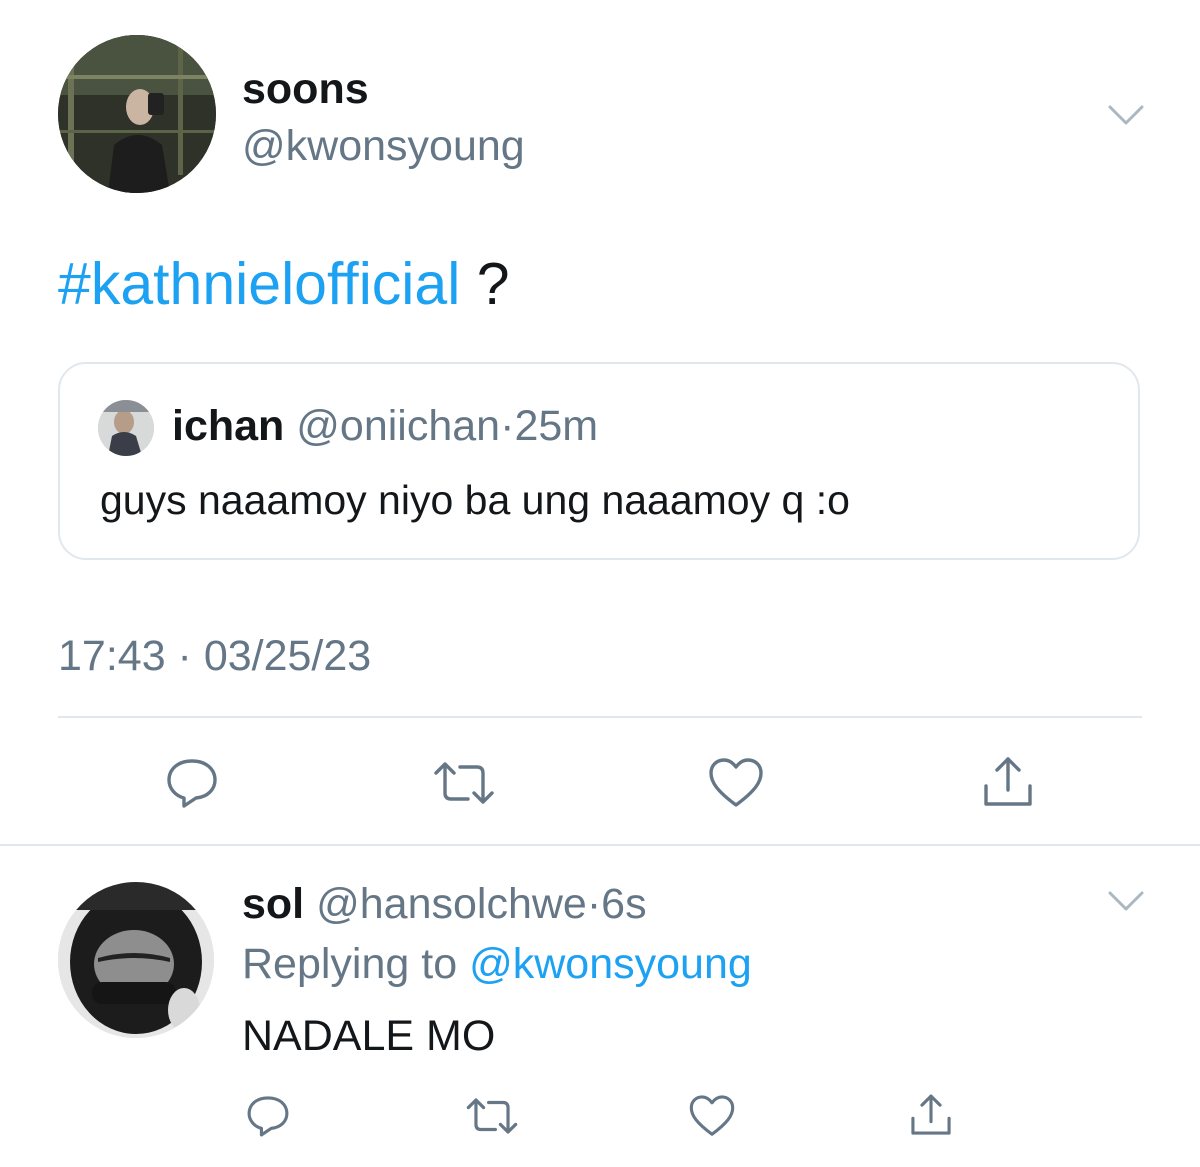 The image size is (1200, 1167). What do you see at coordinates (356, 964) in the screenshot?
I see `replying-prefix: Replying to` at bounding box center [356, 964].